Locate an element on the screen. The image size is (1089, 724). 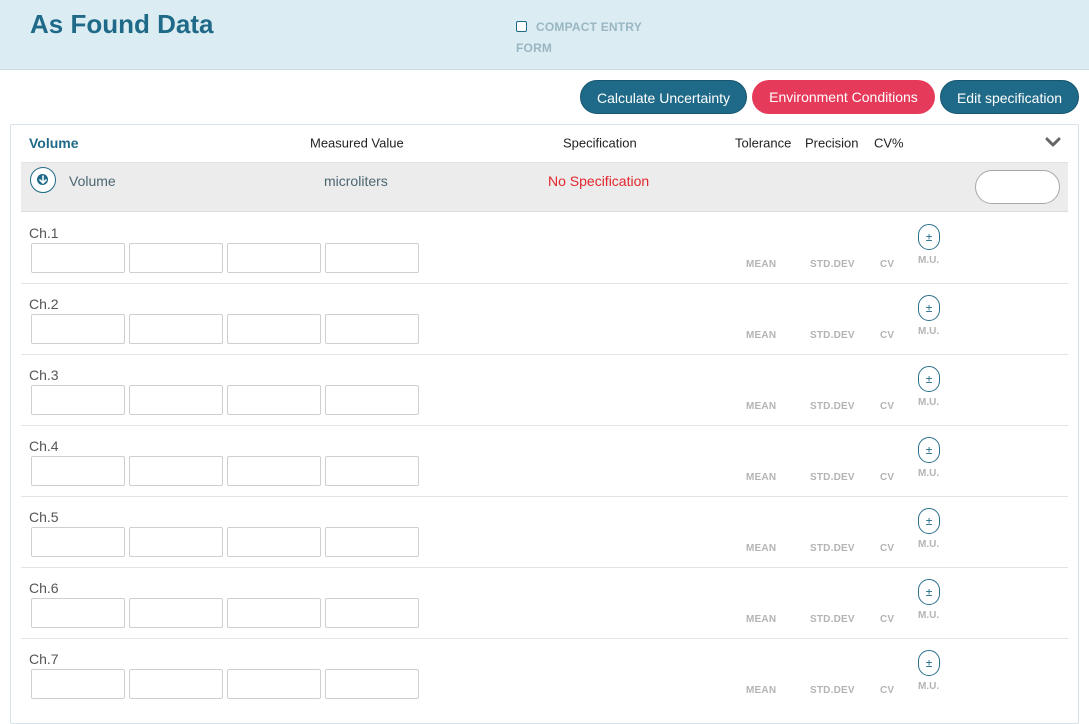
compact-entry-toggle: COMPACT ENTRY FORM is located at coordinates (586, 38).